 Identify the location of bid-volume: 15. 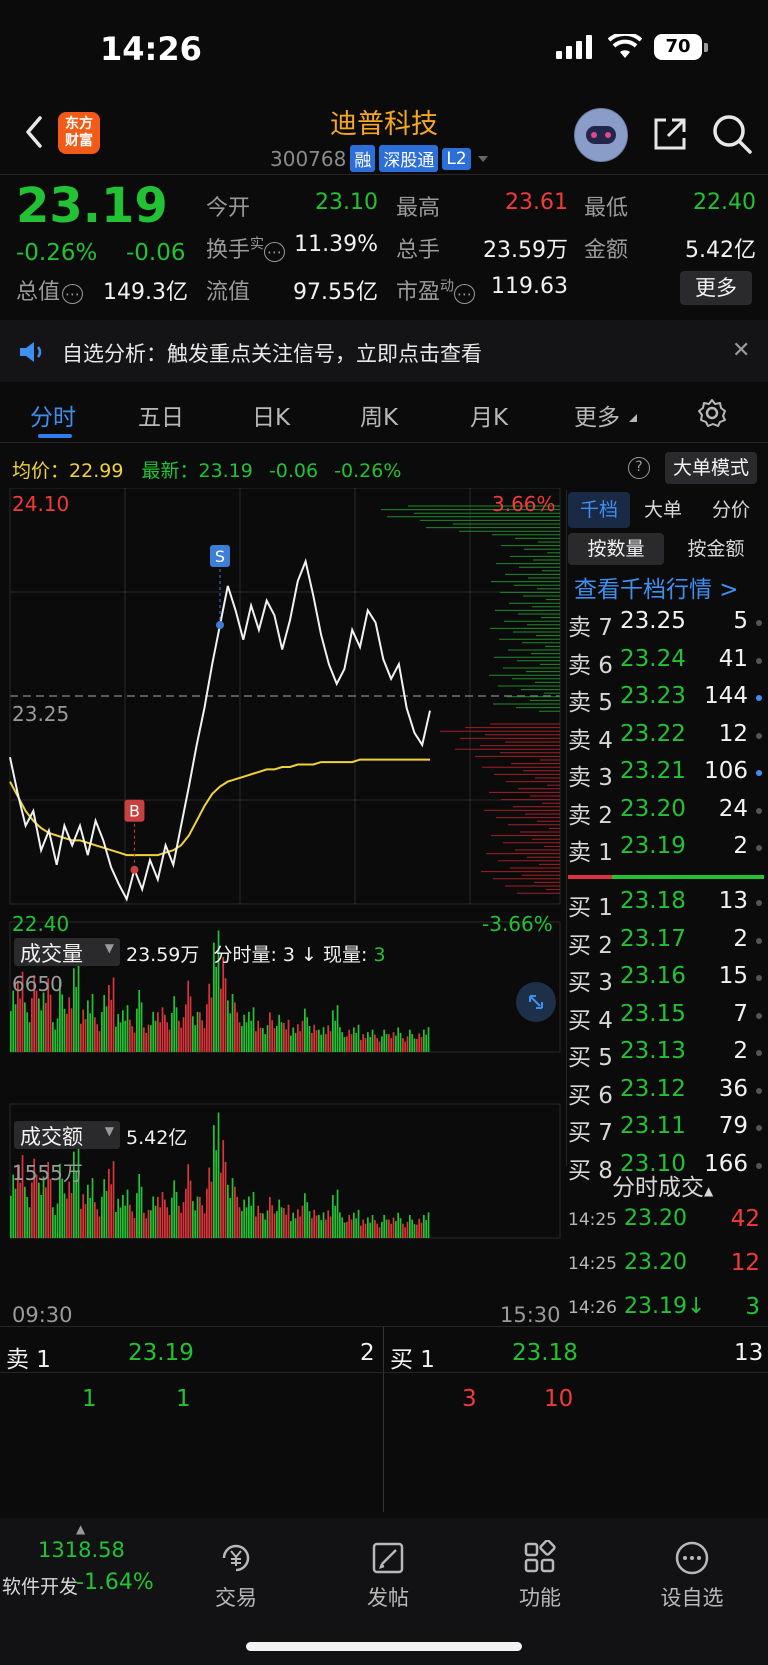
(733, 976).